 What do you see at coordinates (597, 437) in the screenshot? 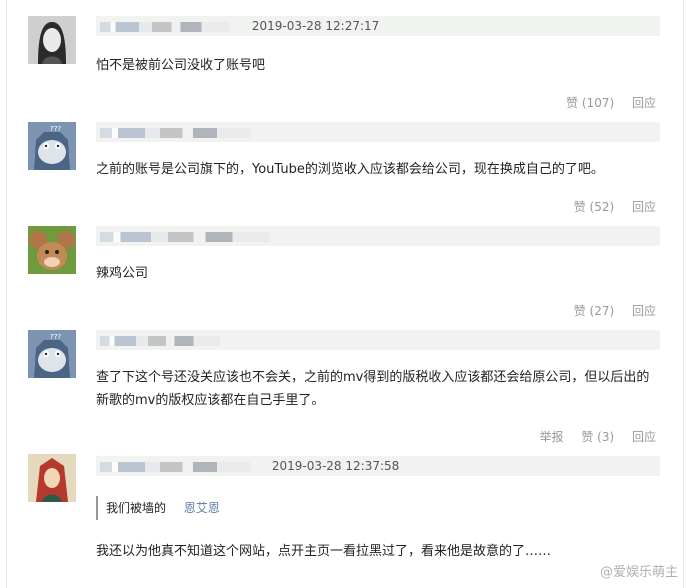
I see `like-button: 赞 (3)` at bounding box center [597, 437].